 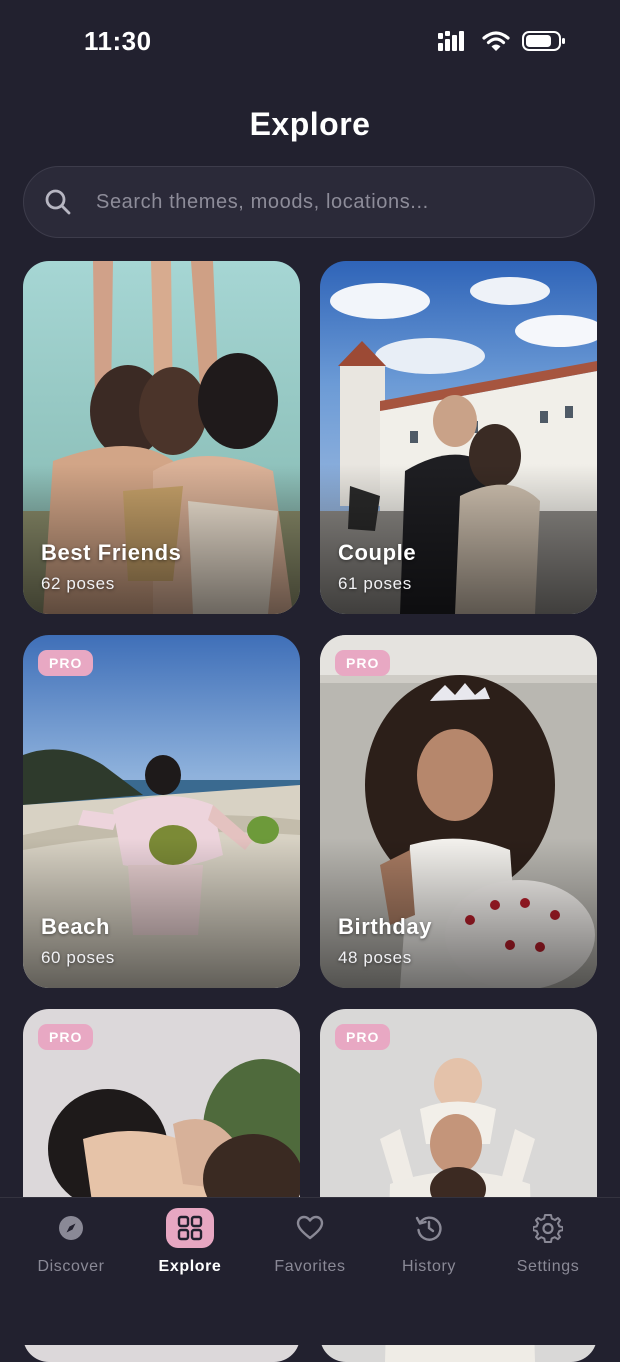 I want to click on theme-card-best-friends: Best Friends 62 poses, so click(x=161, y=437).